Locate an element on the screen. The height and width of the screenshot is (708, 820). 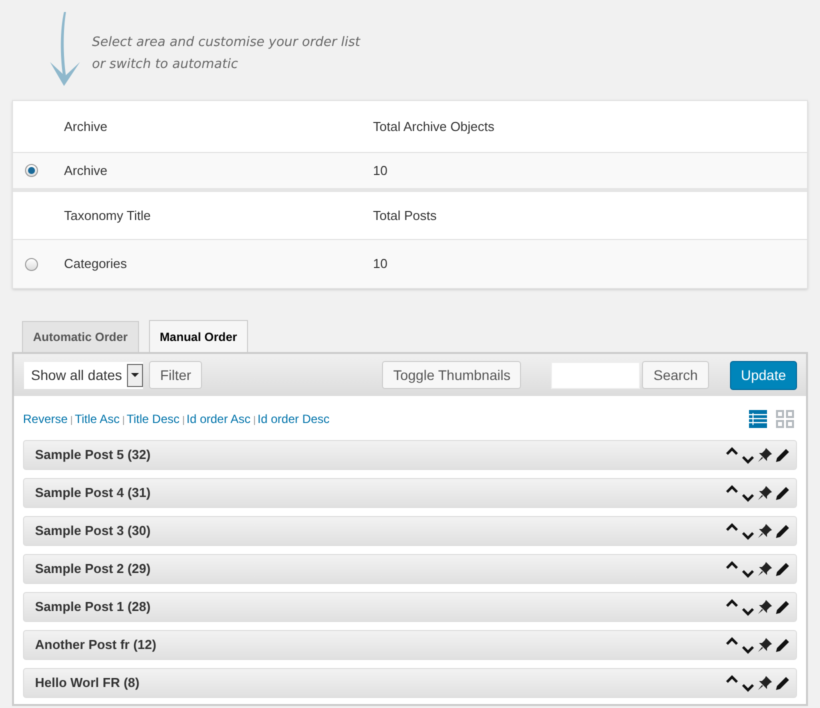
post-row: Sample Post 5 (32) is located at coordinates (410, 455).